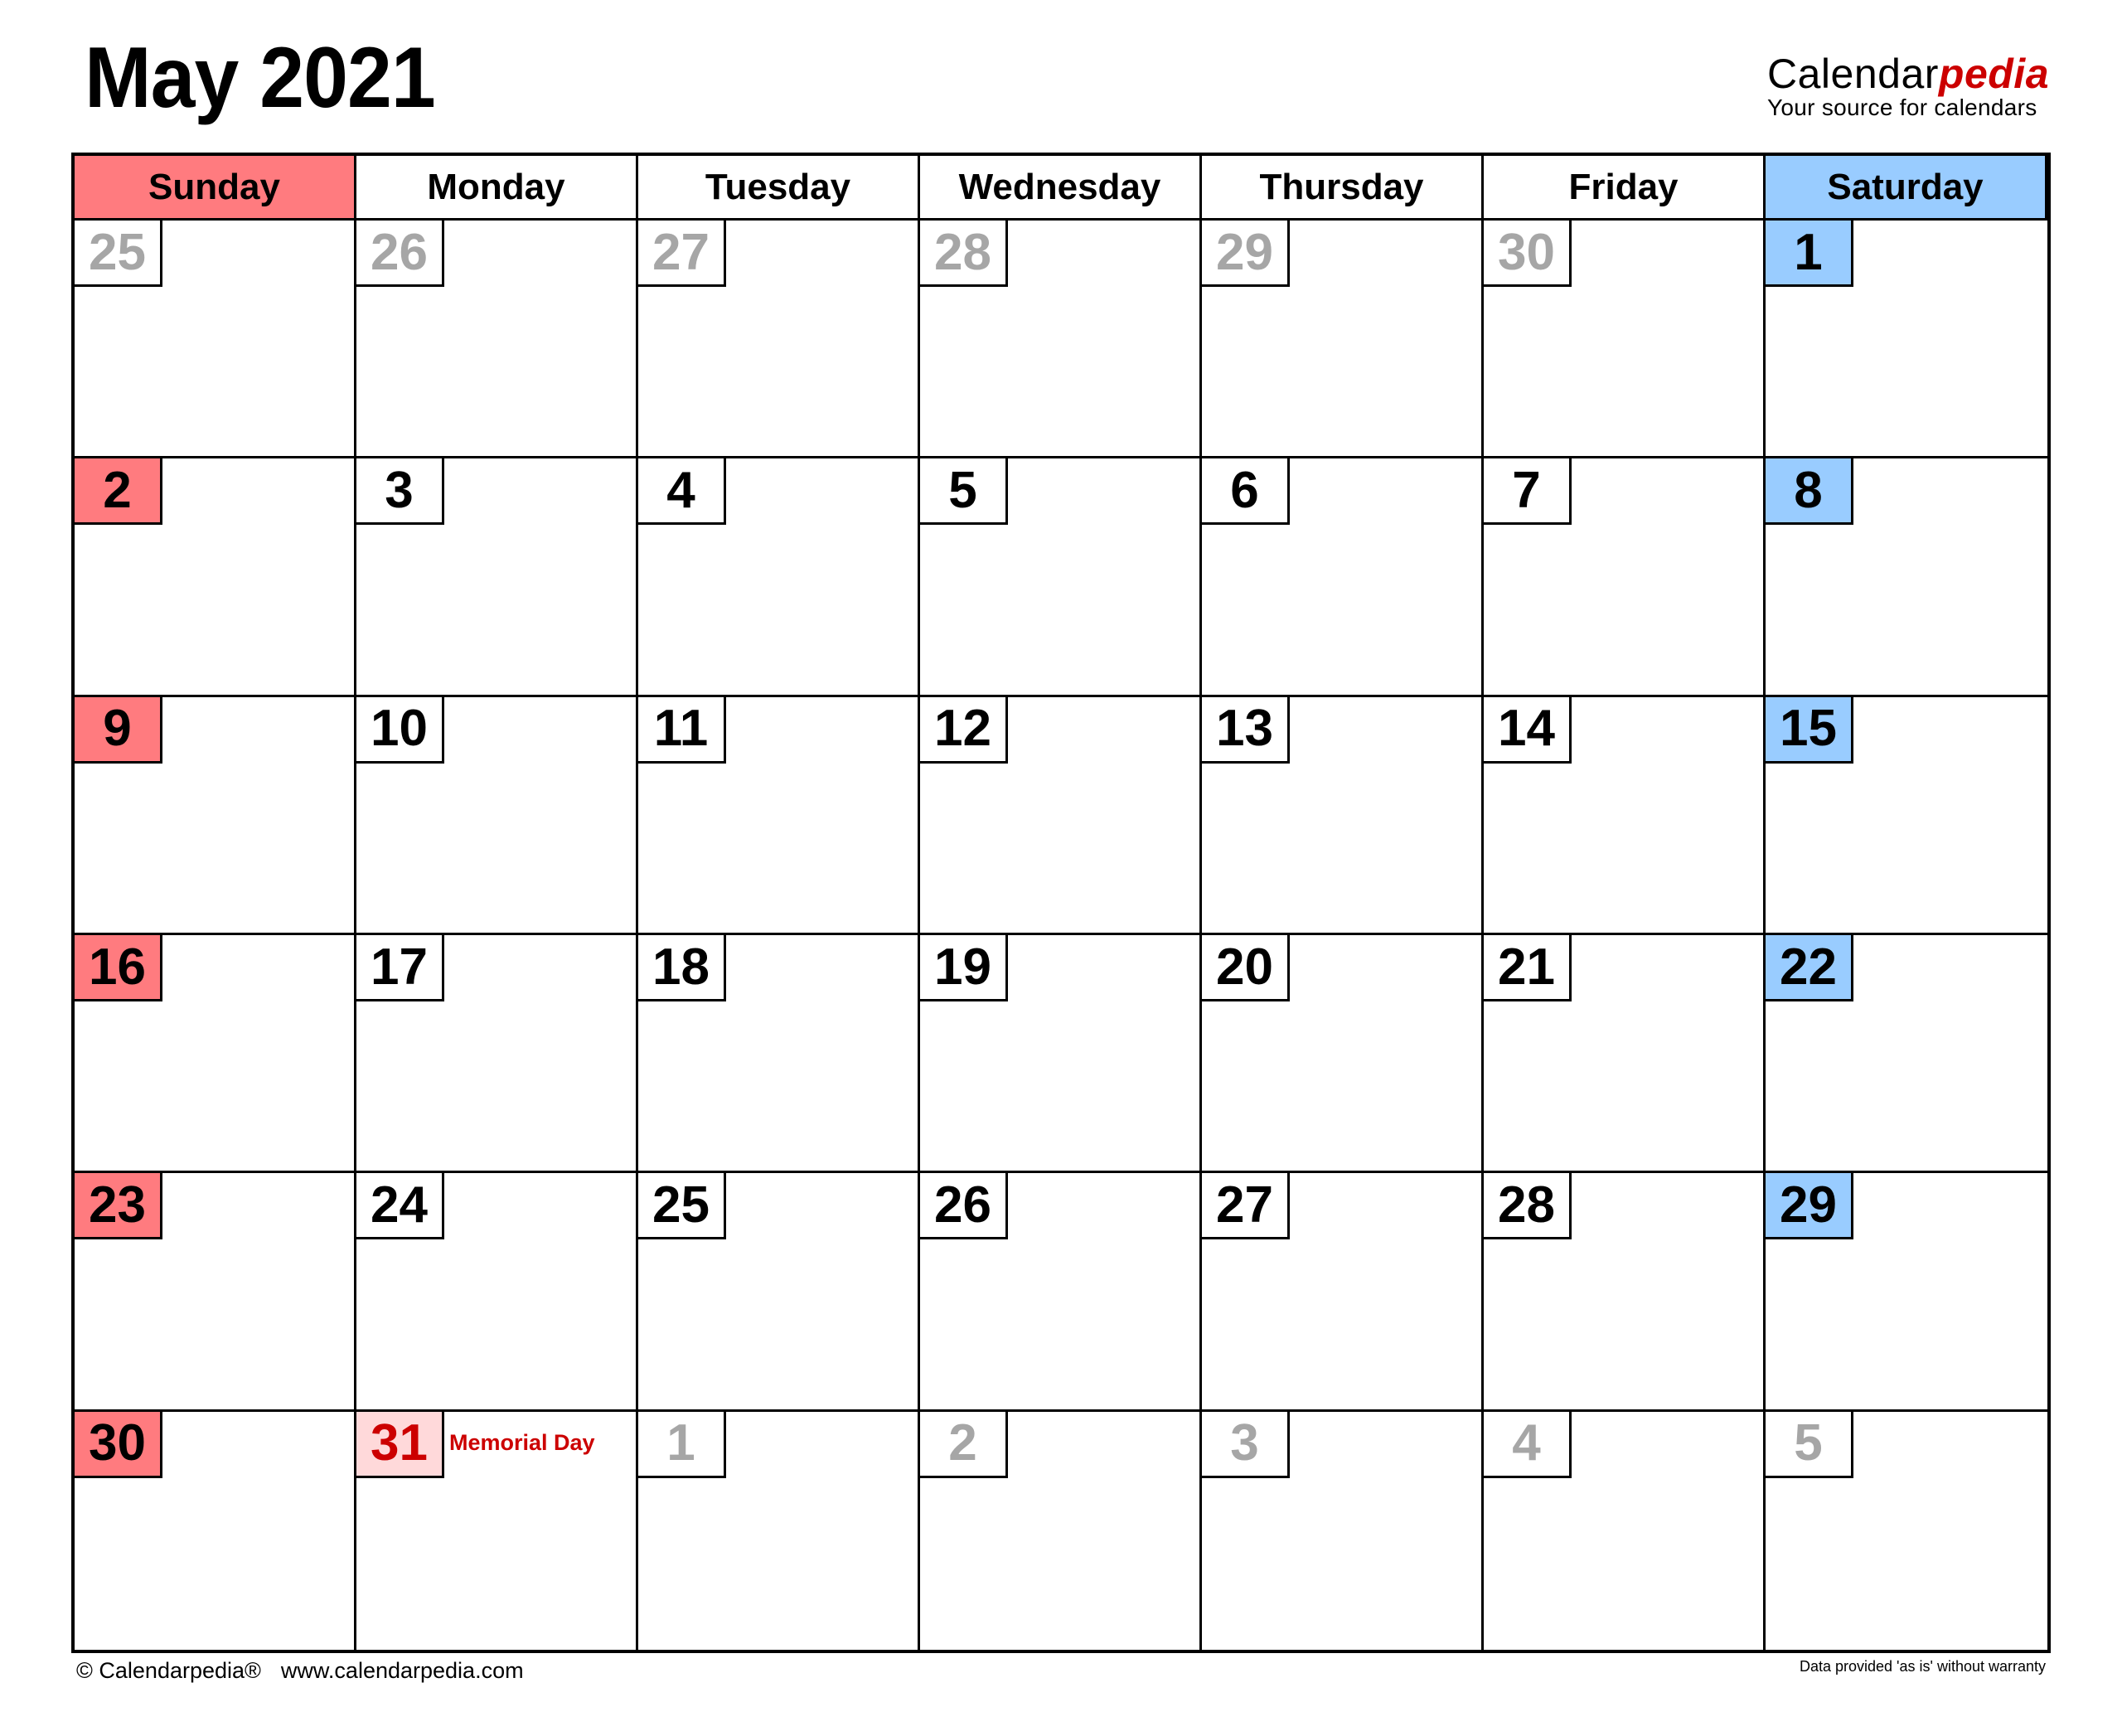 This screenshot has width=2122, height=1736. Describe the element at coordinates (215, 1054) in the screenshot. I see `day-cell: 16` at that location.